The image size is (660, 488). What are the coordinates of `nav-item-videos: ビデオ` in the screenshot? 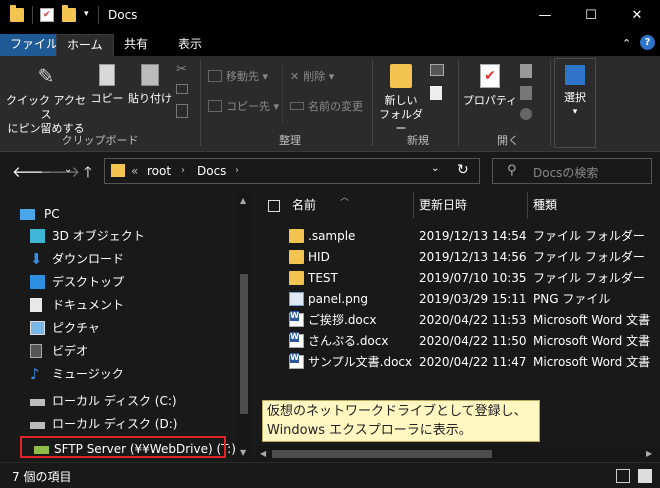 It's located at (118, 351).